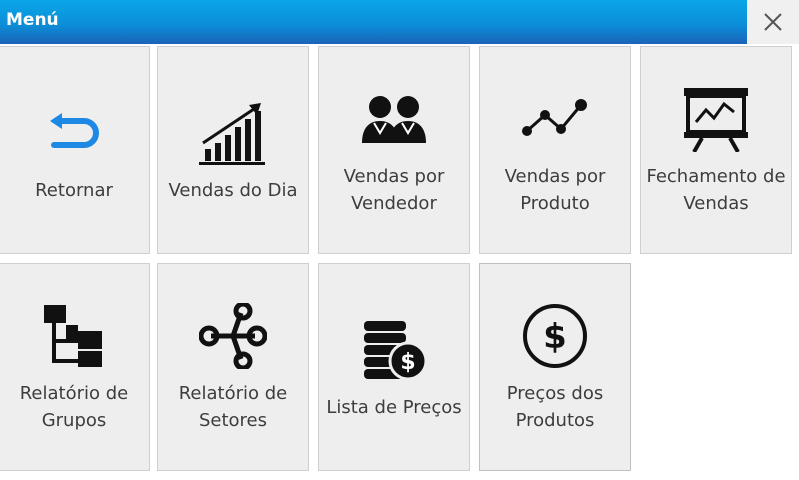  Describe the element at coordinates (555, 190) in the screenshot. I see `menu-item-label: Vendas por Produto` at that location.